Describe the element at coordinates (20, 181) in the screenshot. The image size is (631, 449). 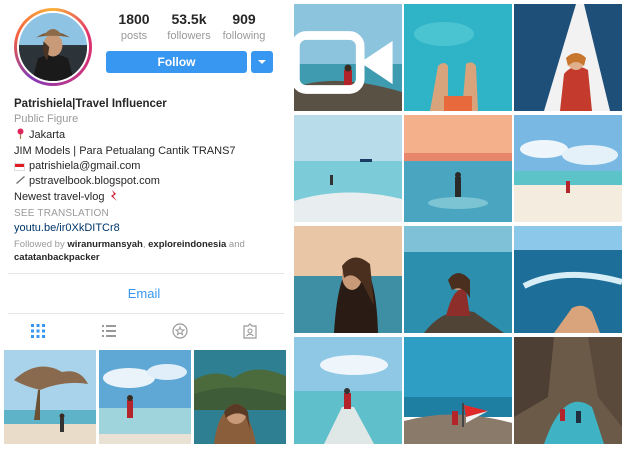
I see `pen-icon` at that location.